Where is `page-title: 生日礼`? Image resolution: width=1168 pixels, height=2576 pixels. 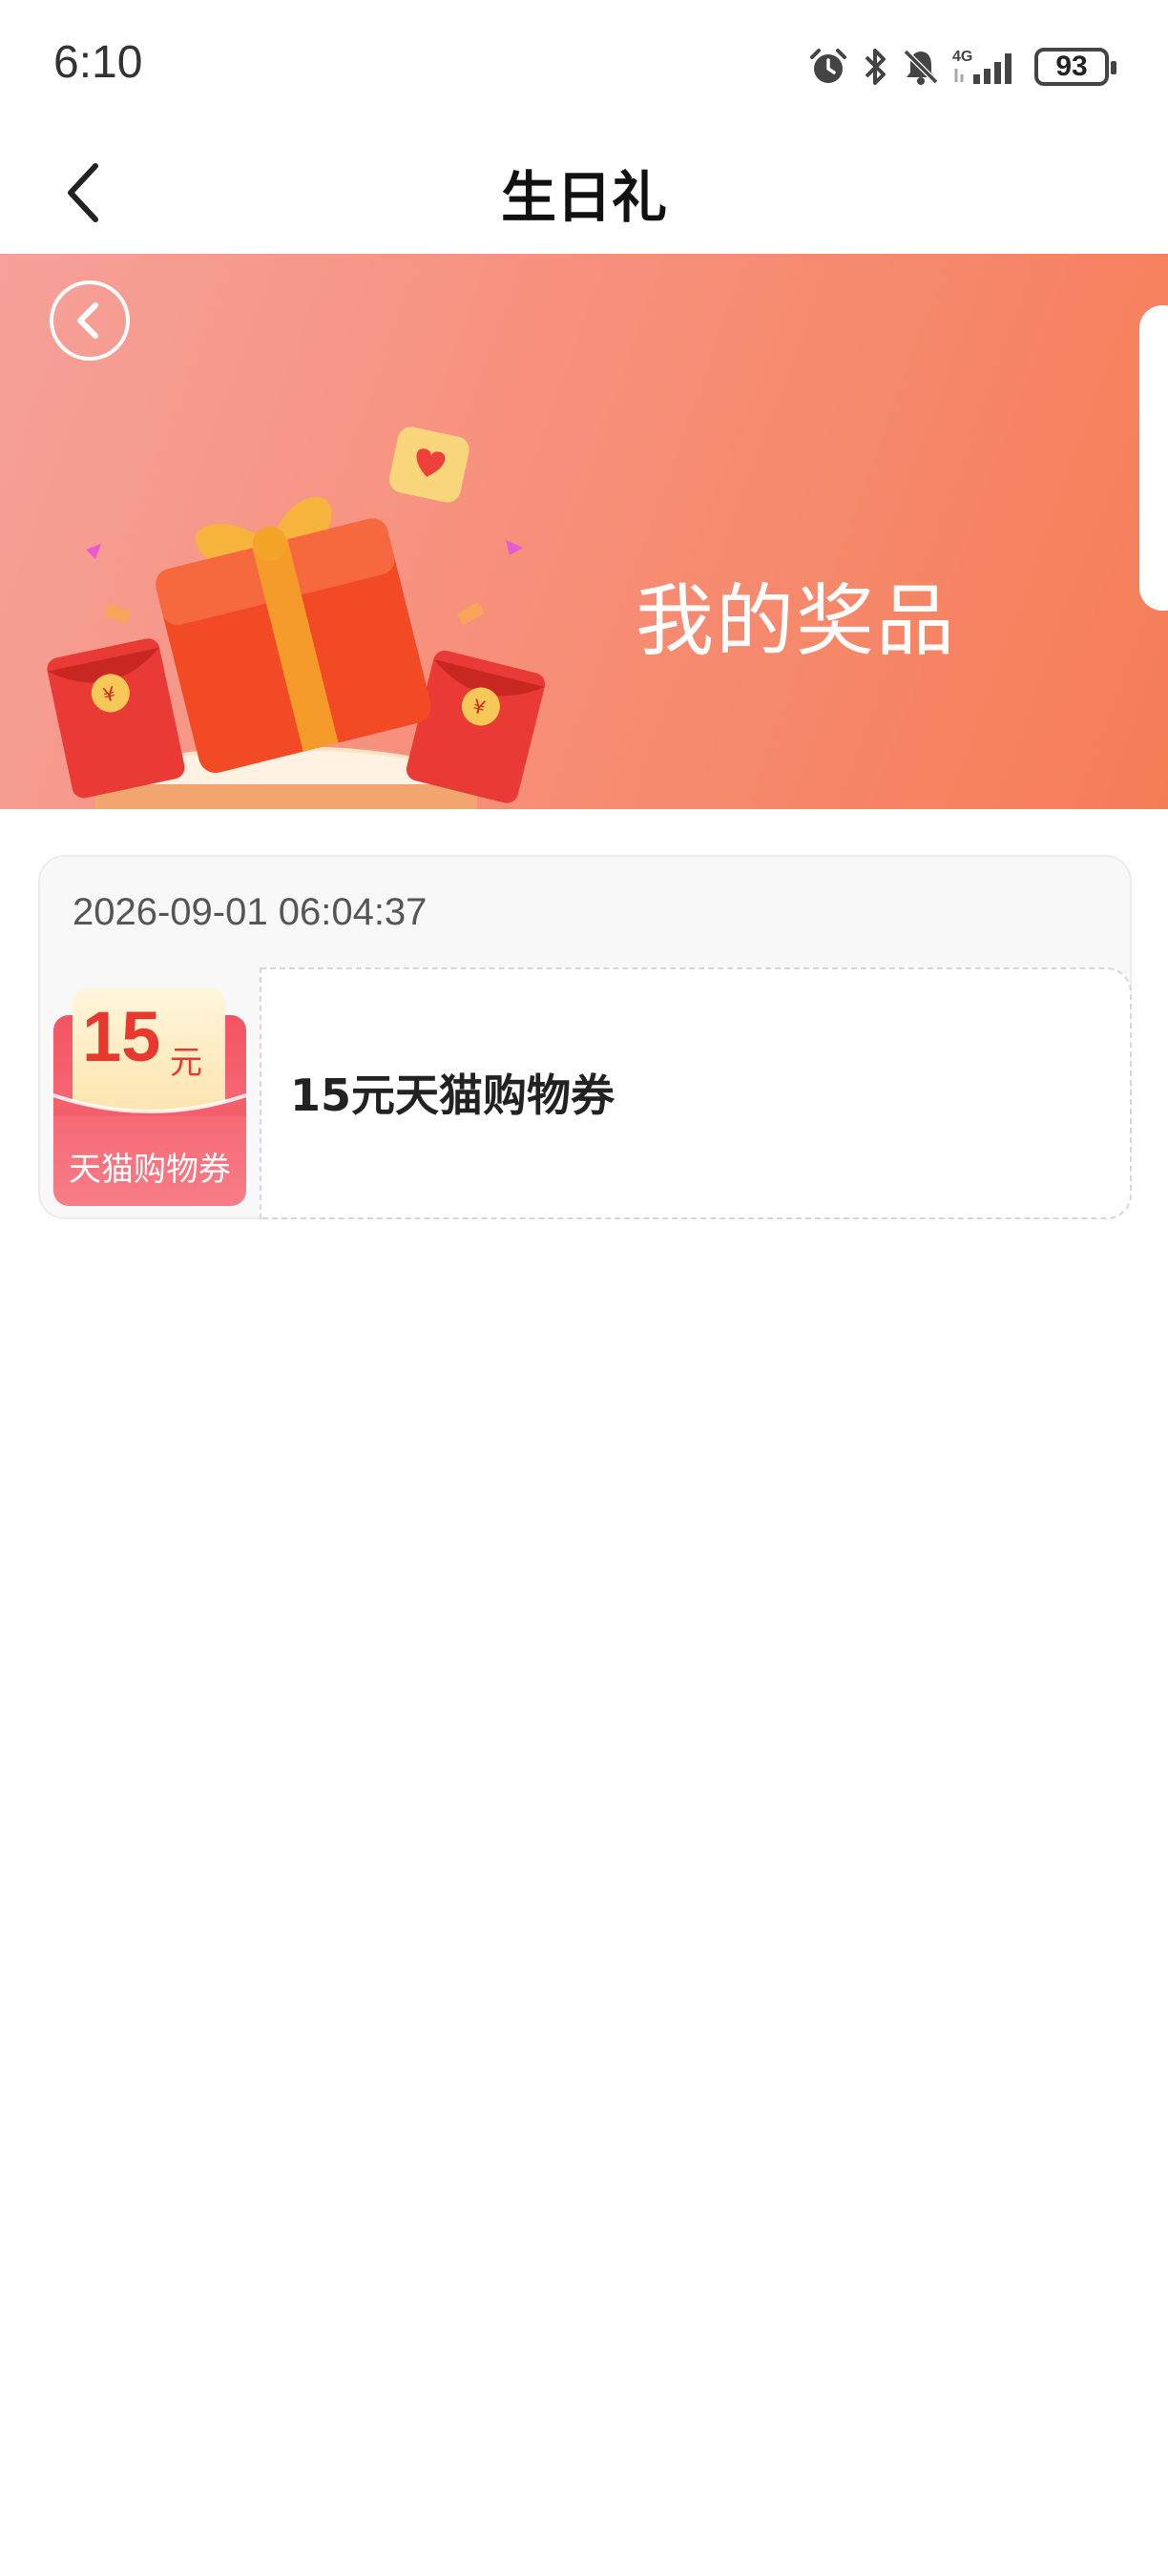
page-title: 生日礼 is located at coordinates (583, 197).